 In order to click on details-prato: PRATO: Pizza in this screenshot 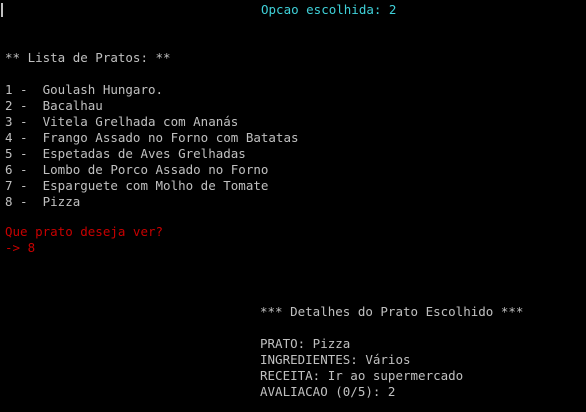, I will do `click(305, 343)`.